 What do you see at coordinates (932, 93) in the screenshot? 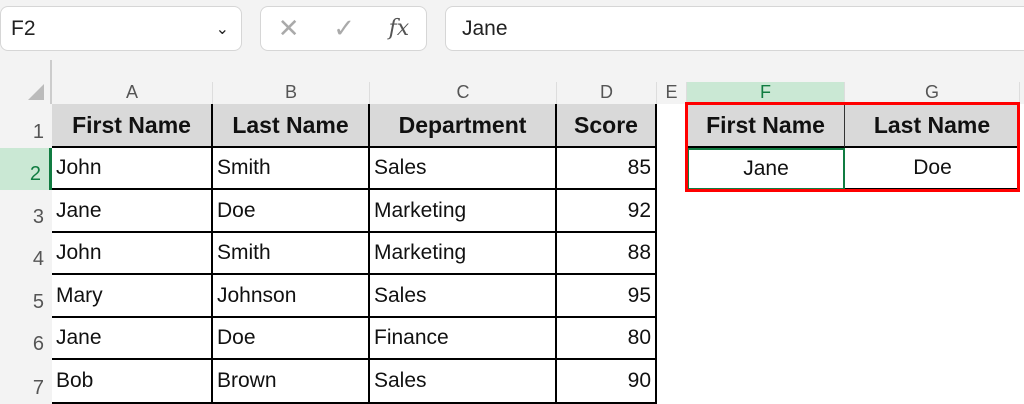
I see `column-header-G: G` at bounding box center [932, 93].